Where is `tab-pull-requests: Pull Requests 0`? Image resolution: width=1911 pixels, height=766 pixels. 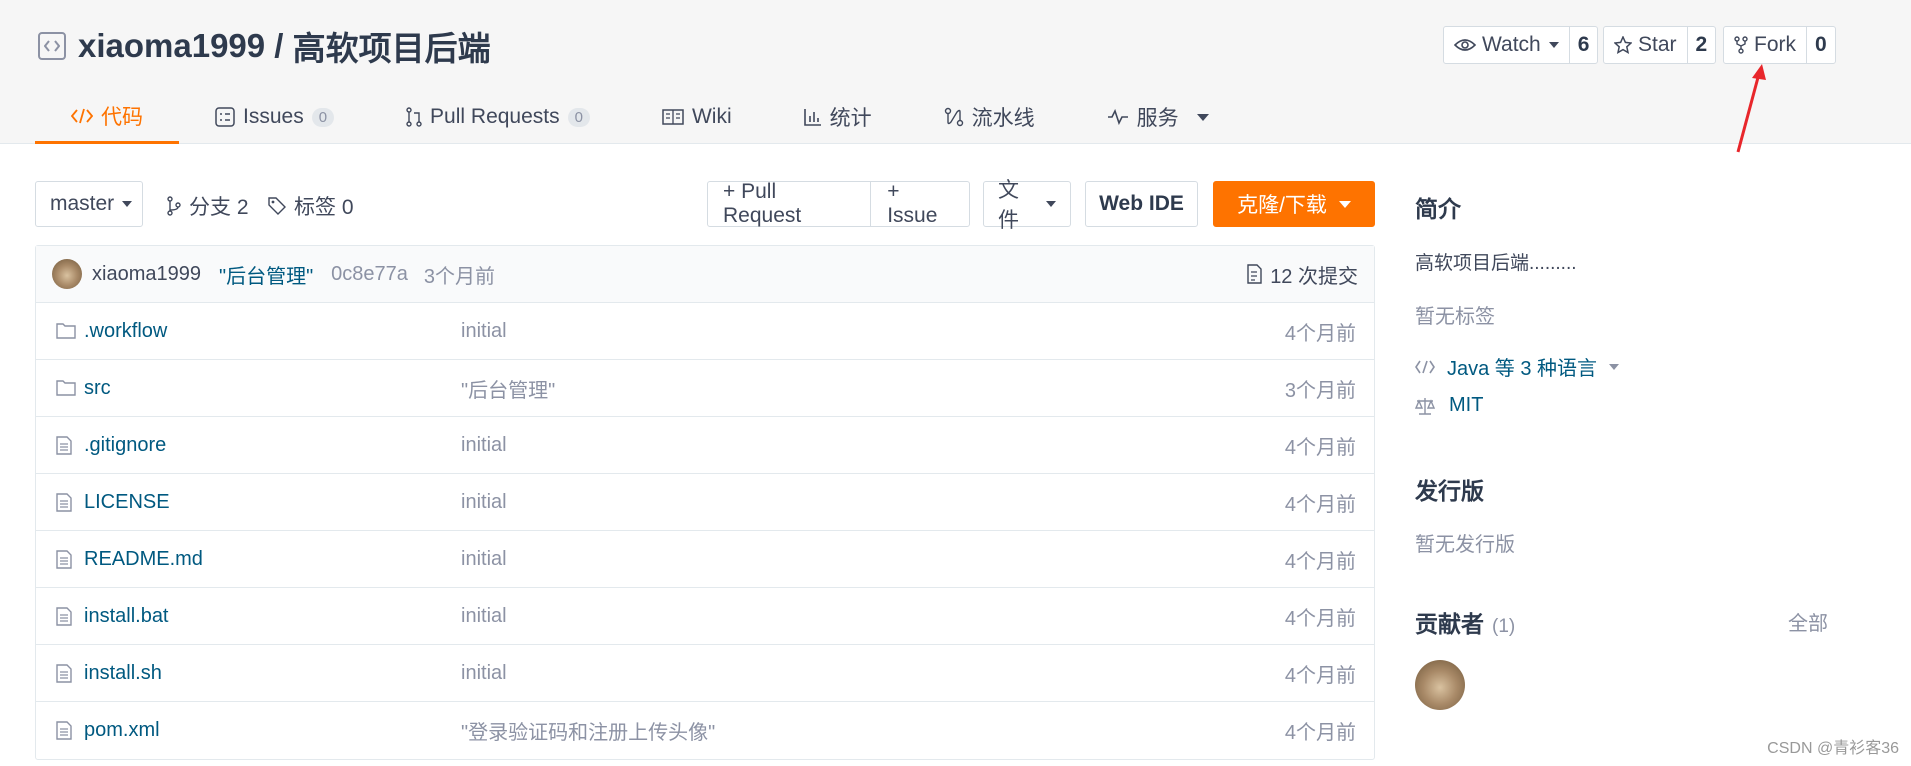 tab-pull-requests: Pull Requests 0 is located at coordinates (498, 117).